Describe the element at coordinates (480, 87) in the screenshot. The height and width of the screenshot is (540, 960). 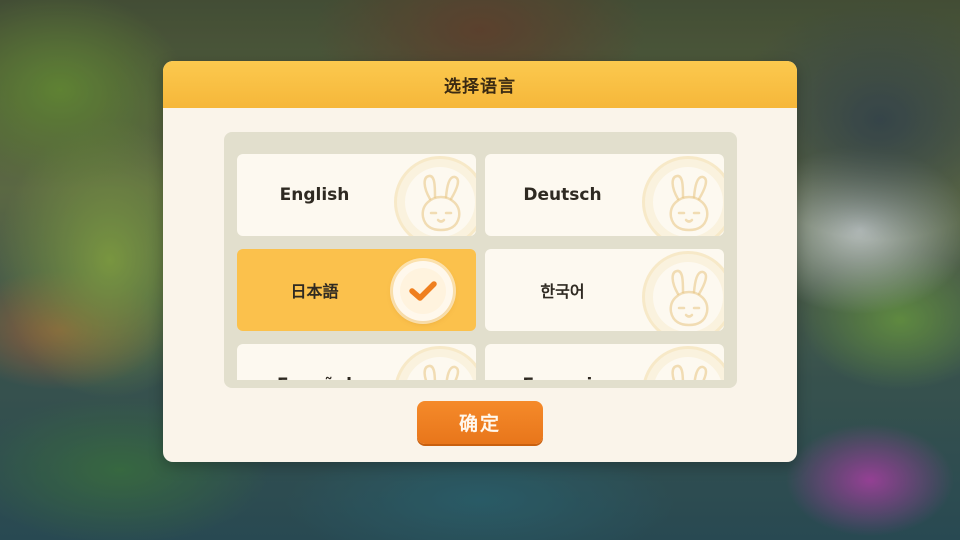
I see `dialog-title: 选择语言` at that location.